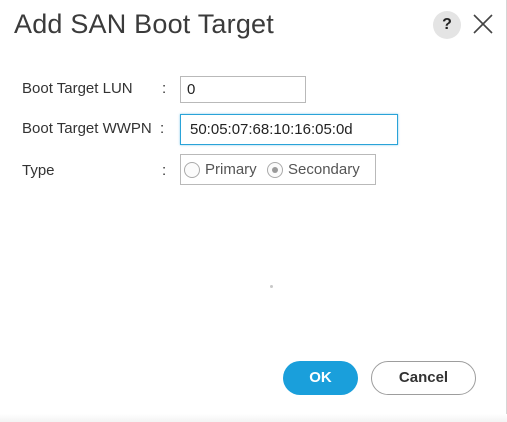  I want to click on wwpn-label: Boot Target WWPN, so click(87, 128).